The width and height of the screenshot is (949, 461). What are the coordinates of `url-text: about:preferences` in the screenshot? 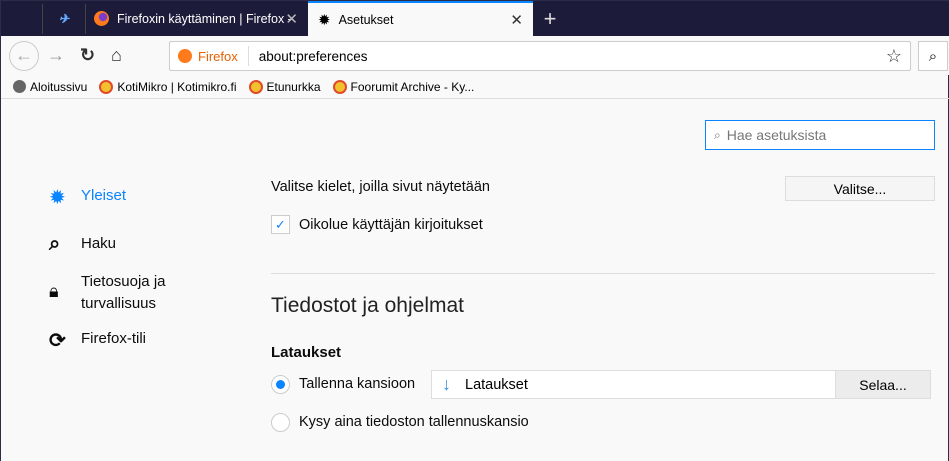 It's located at (313, 56).